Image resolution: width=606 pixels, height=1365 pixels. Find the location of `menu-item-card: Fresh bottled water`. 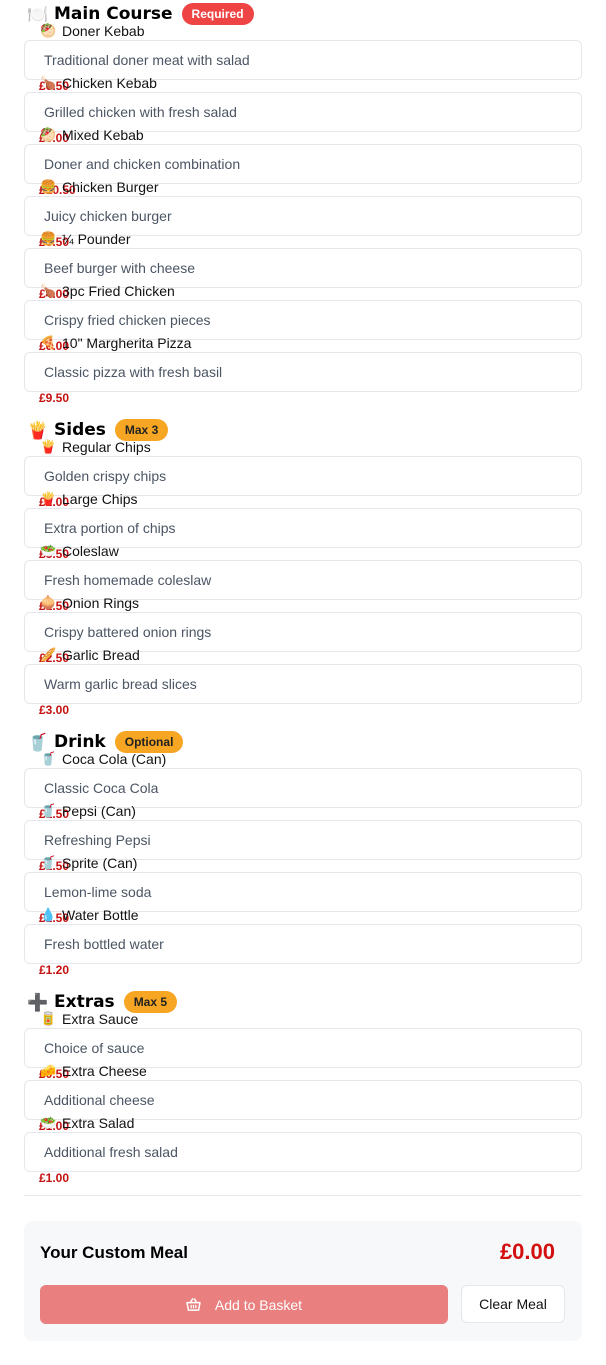

menu-item-card: Fresh bottled water is located at coordinates (303, 944).